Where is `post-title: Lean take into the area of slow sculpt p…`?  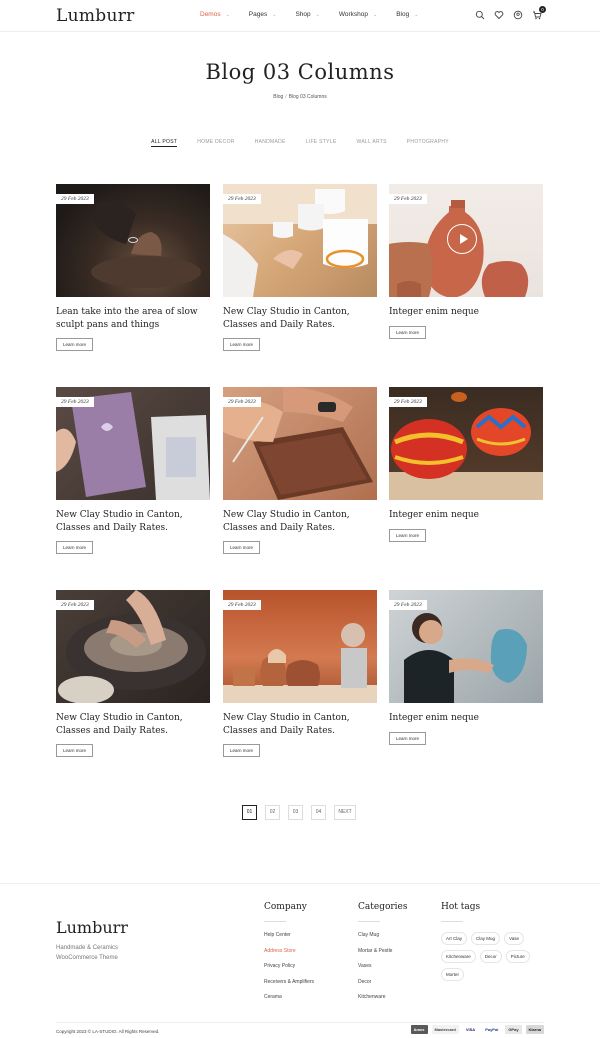 post-title: Lean take into the area of slow sculpt p… is located at coordinates (133, 318).